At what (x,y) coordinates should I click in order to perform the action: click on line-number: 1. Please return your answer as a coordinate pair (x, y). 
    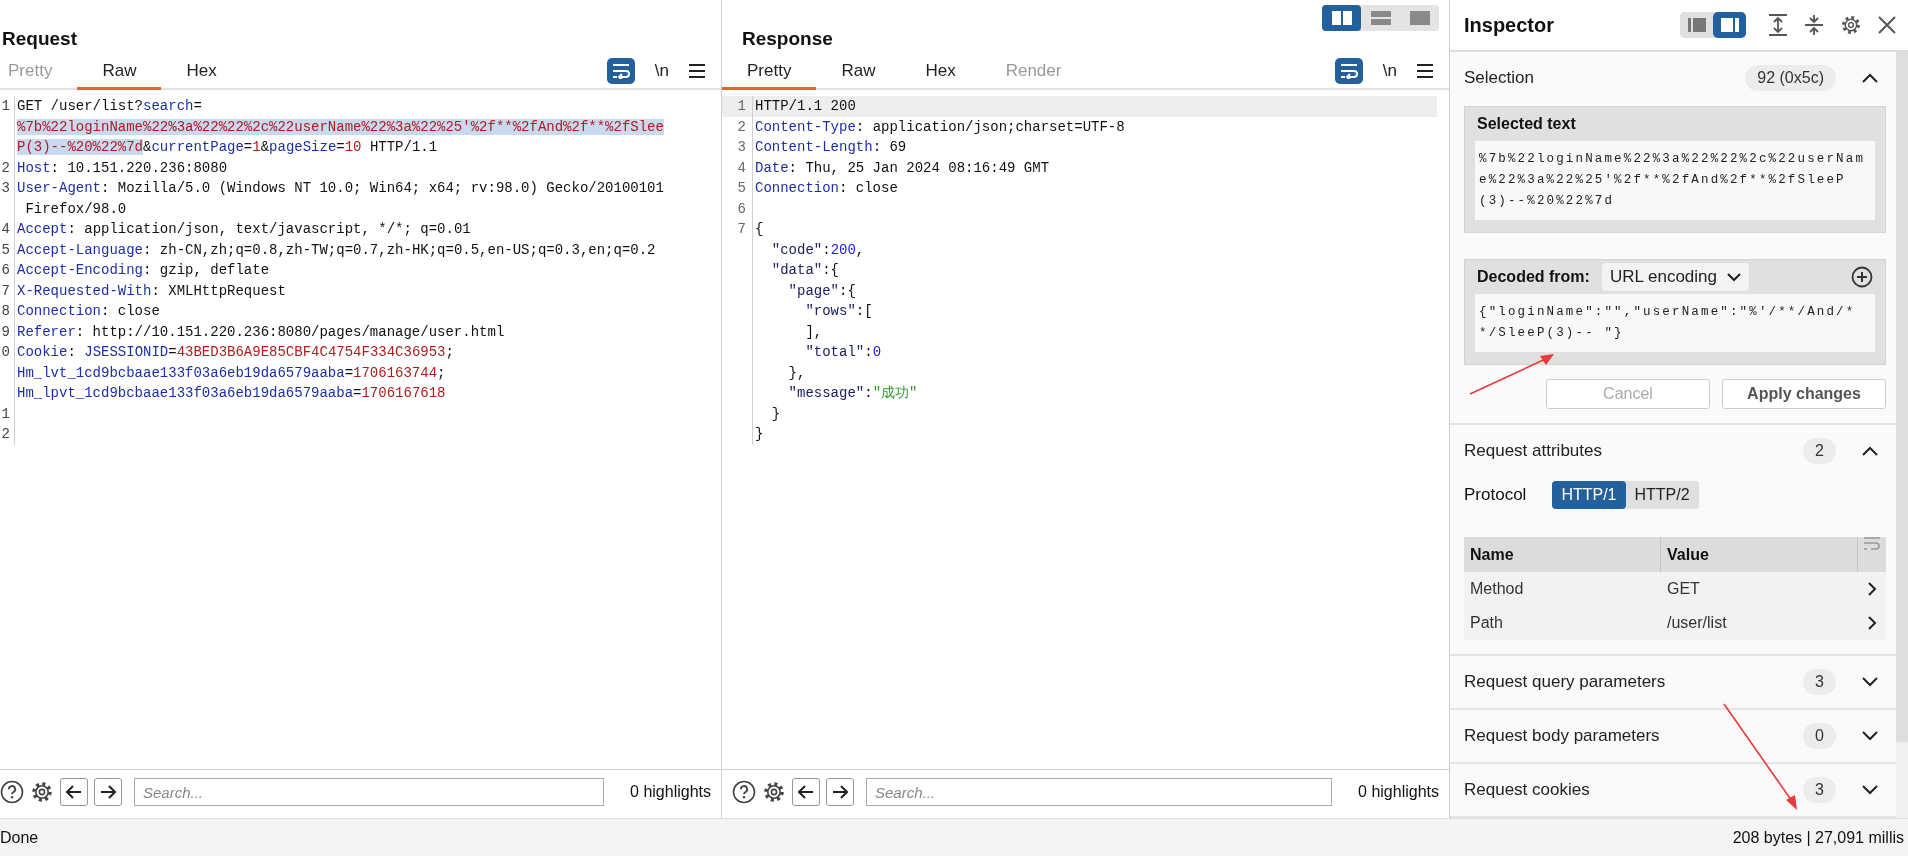
    Looking at the image, I should click on (7, 106).